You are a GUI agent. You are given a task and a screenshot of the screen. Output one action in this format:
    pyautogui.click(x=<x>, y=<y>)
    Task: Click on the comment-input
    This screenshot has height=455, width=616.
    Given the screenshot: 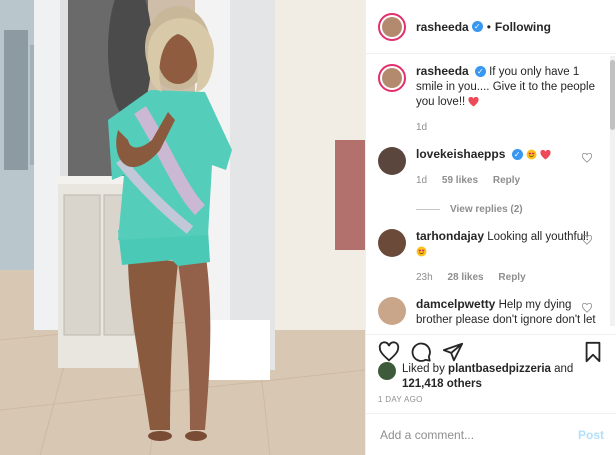 What is the action you would take?
    pyautogui.click(x=478, y=434)
    